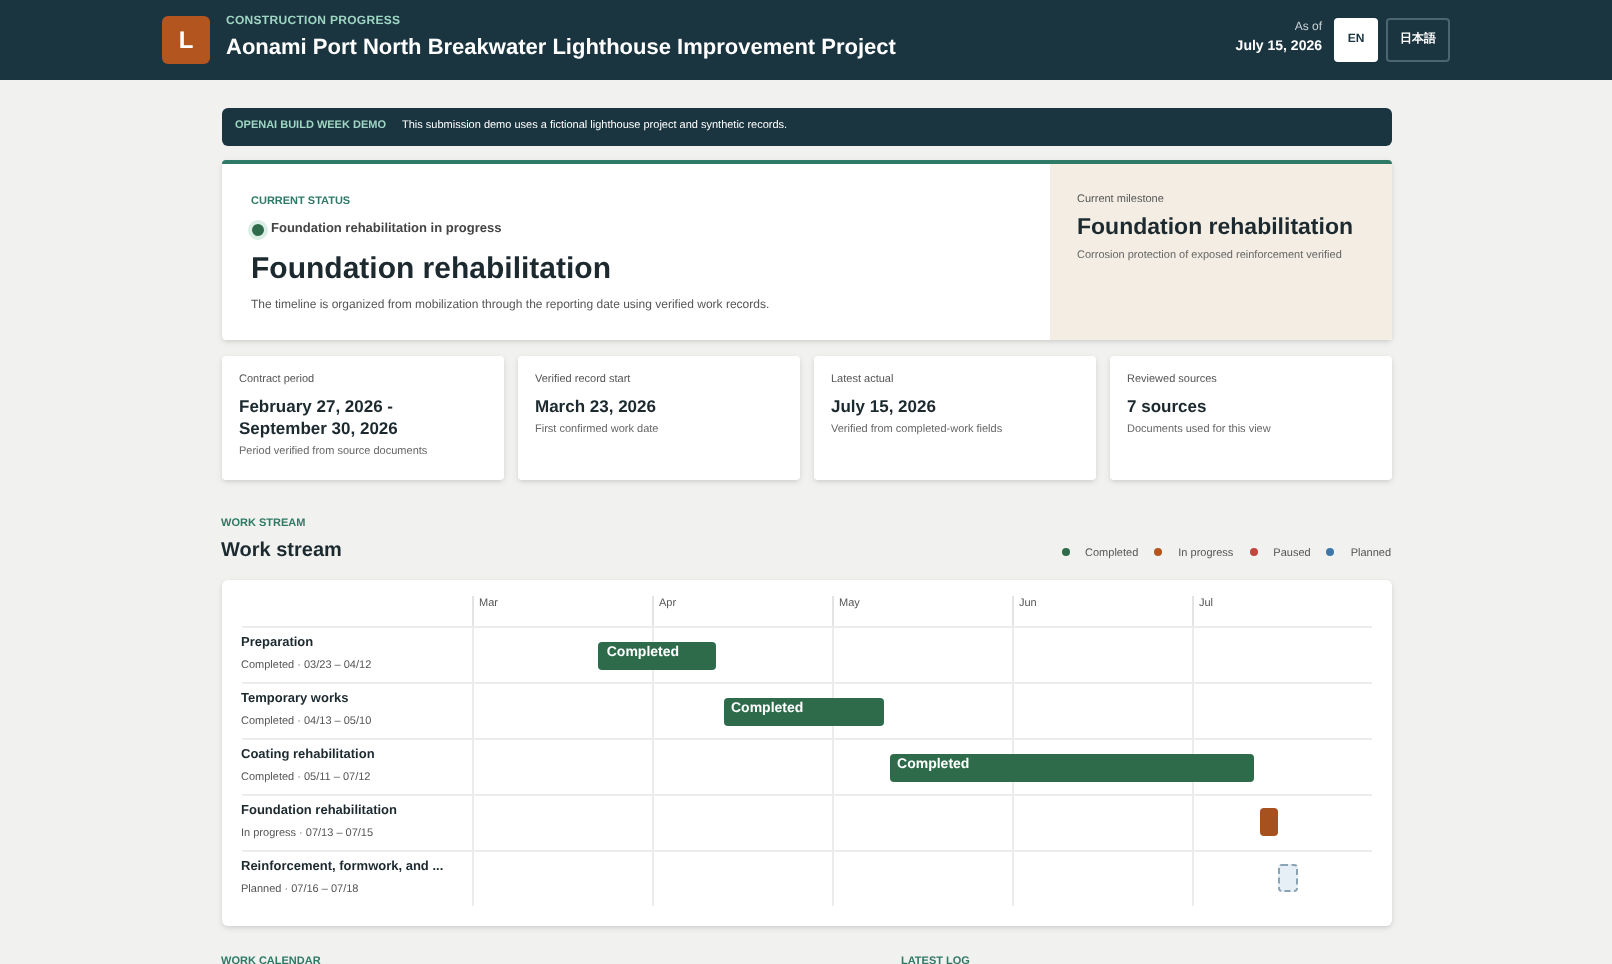 The width and height of the screenshot is (1612, 964). What do you see at coordinates (1216, 229) in the screenshot?
I see `milestone-title: Foundation rehabilitation` at bounding box center [1216, 229].